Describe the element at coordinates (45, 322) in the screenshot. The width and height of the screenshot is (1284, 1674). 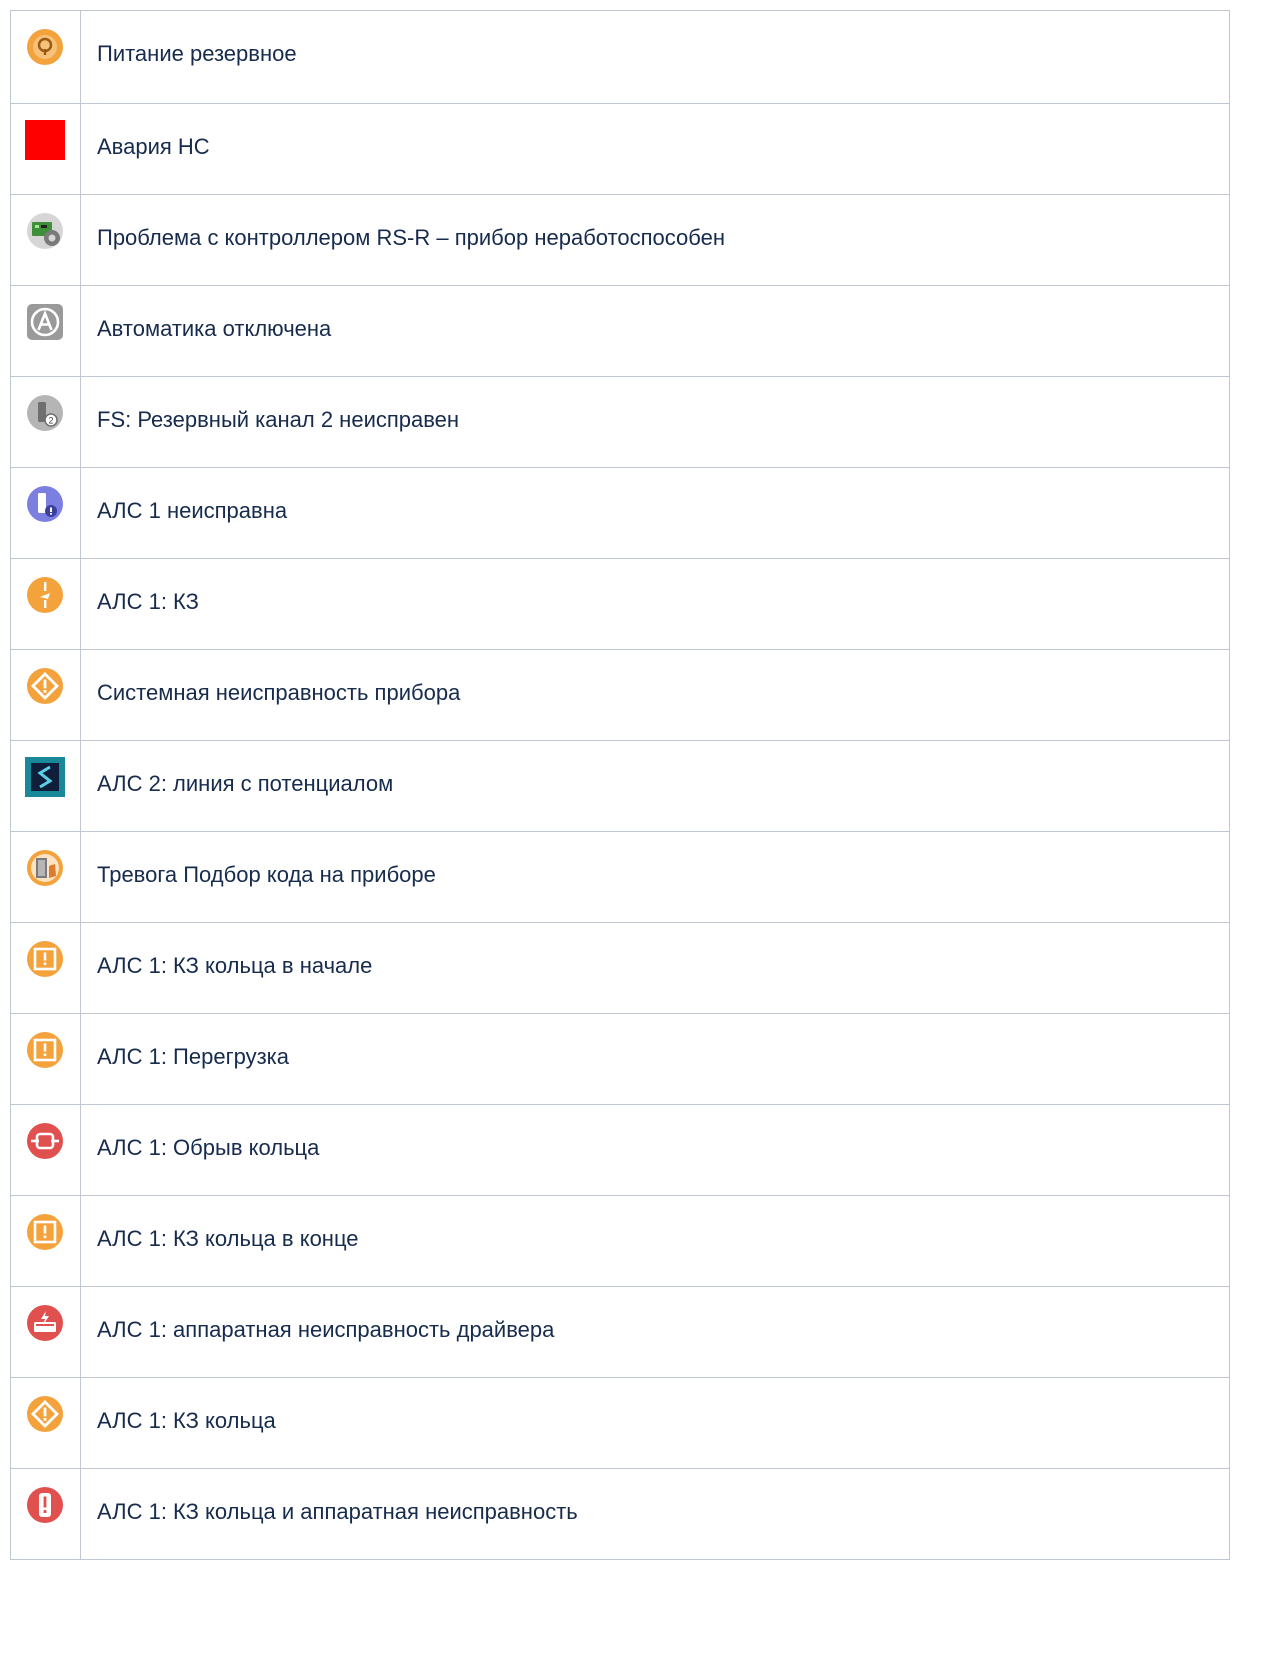
I see `automation-off-icon` at that location.